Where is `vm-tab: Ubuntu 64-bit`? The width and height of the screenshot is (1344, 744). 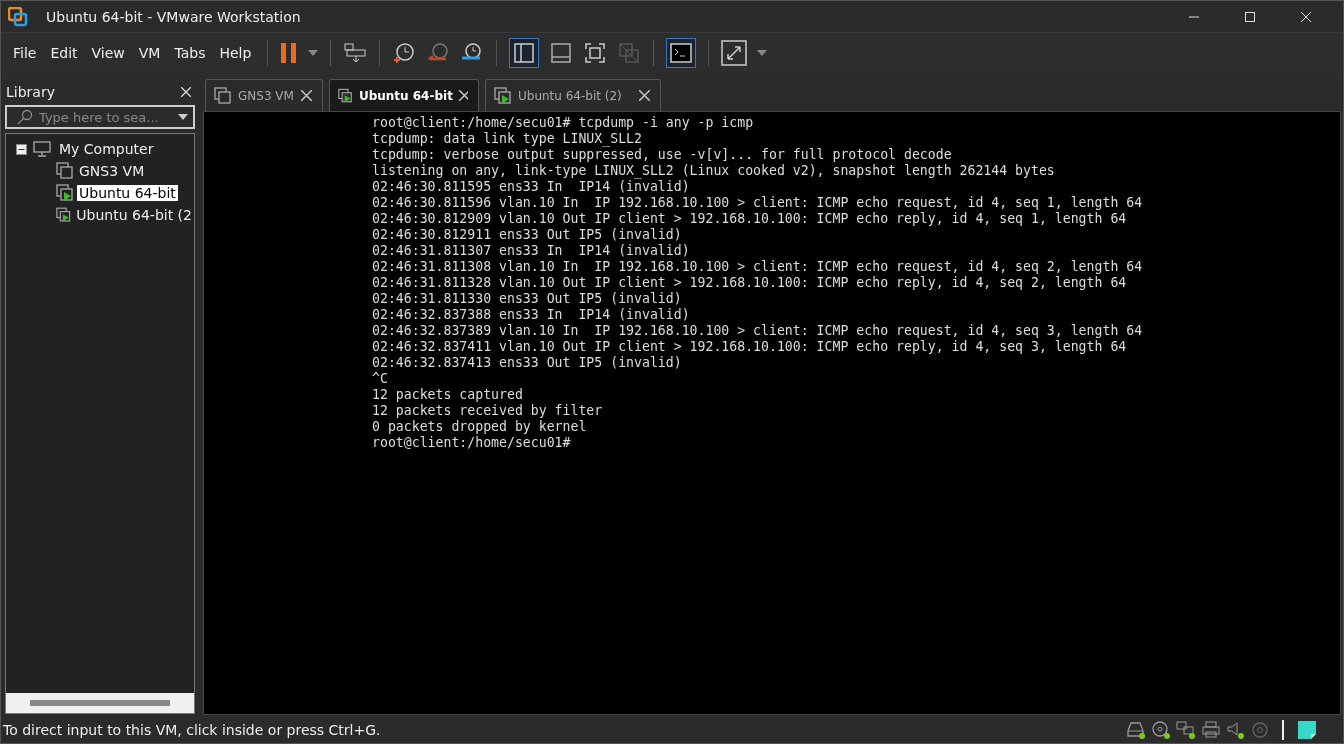
vm-tab: Ubuntu 64-bit is located at coordinates (404, 95).